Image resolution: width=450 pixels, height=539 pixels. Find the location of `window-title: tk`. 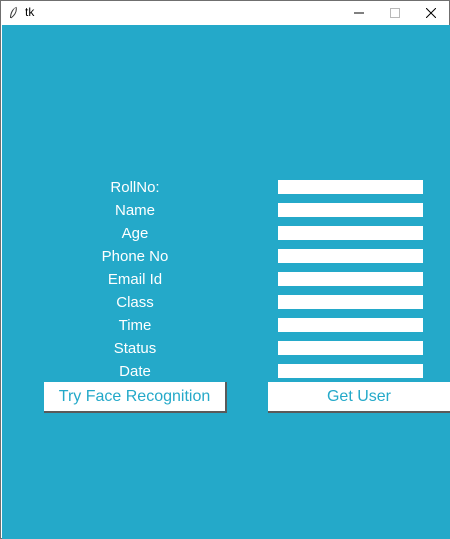

window-title: tk is located at coordinates (30, 12).